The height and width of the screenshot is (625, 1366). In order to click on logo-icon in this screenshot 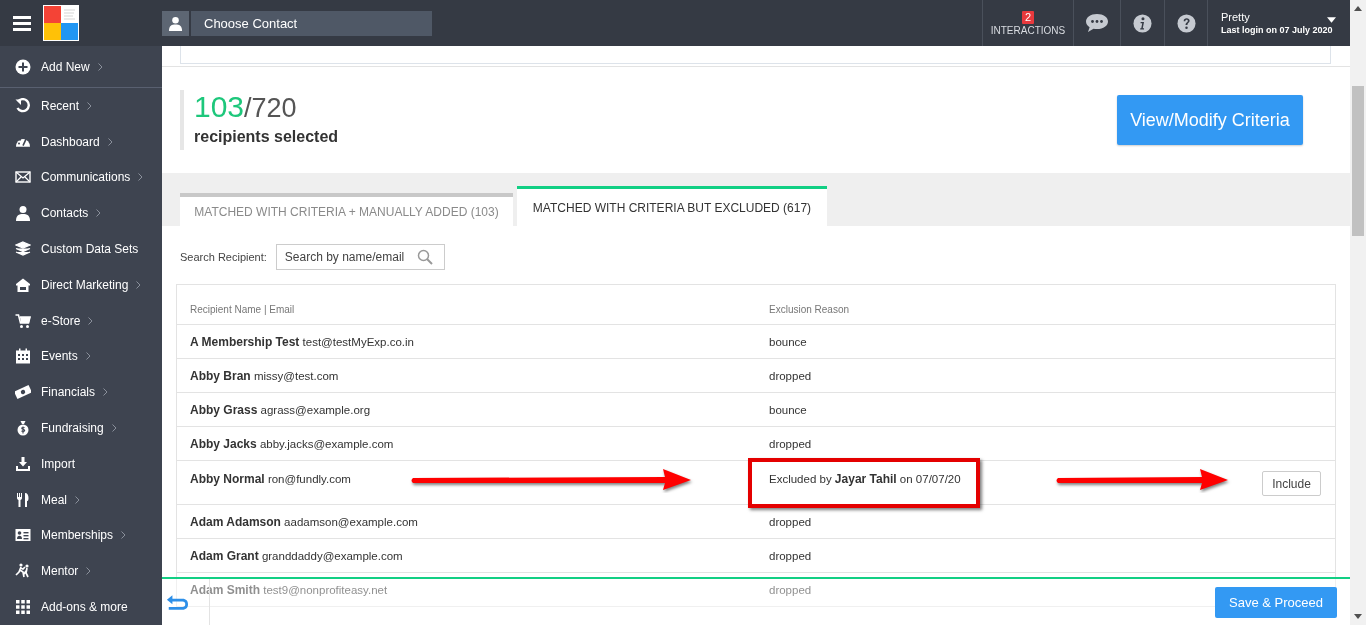, I will do `click(61, 23)`.